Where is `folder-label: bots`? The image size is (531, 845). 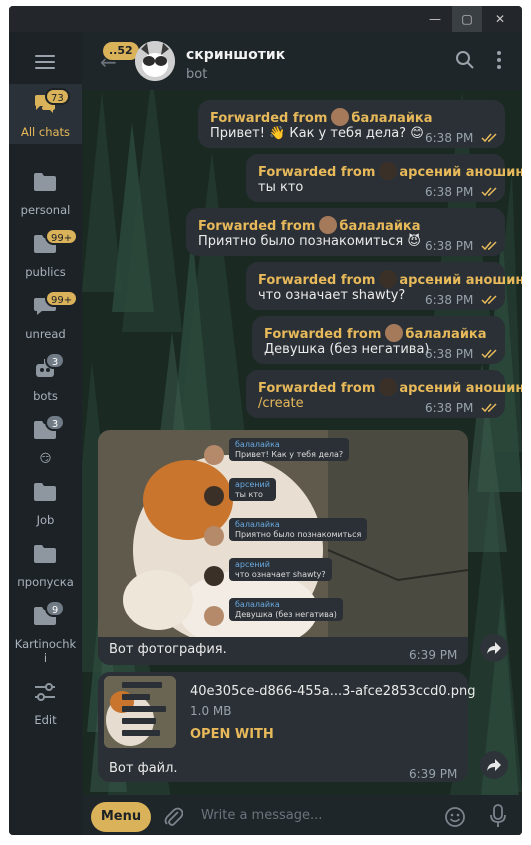
folder-label: bots is located at coordinates (45, 396).